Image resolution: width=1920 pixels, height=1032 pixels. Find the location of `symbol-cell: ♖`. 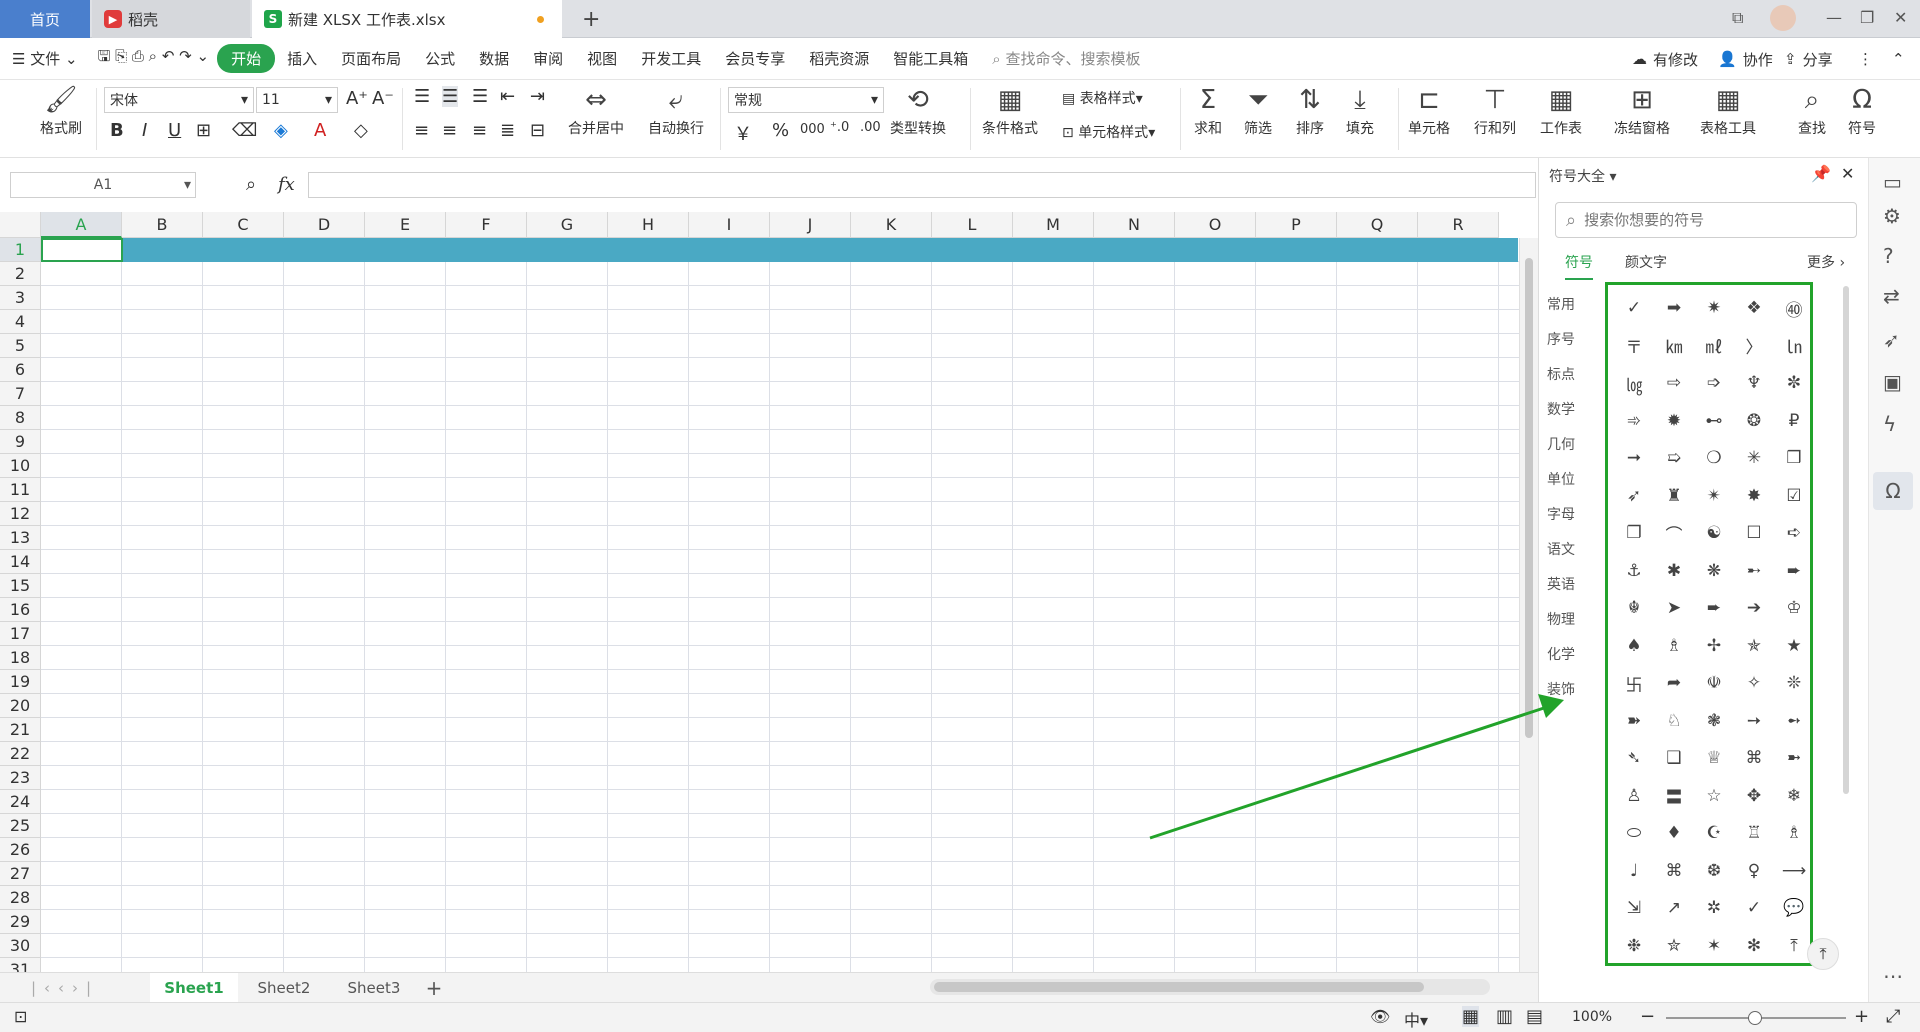

symbol-cell: ♖ is located at coordinates (1754, 833).